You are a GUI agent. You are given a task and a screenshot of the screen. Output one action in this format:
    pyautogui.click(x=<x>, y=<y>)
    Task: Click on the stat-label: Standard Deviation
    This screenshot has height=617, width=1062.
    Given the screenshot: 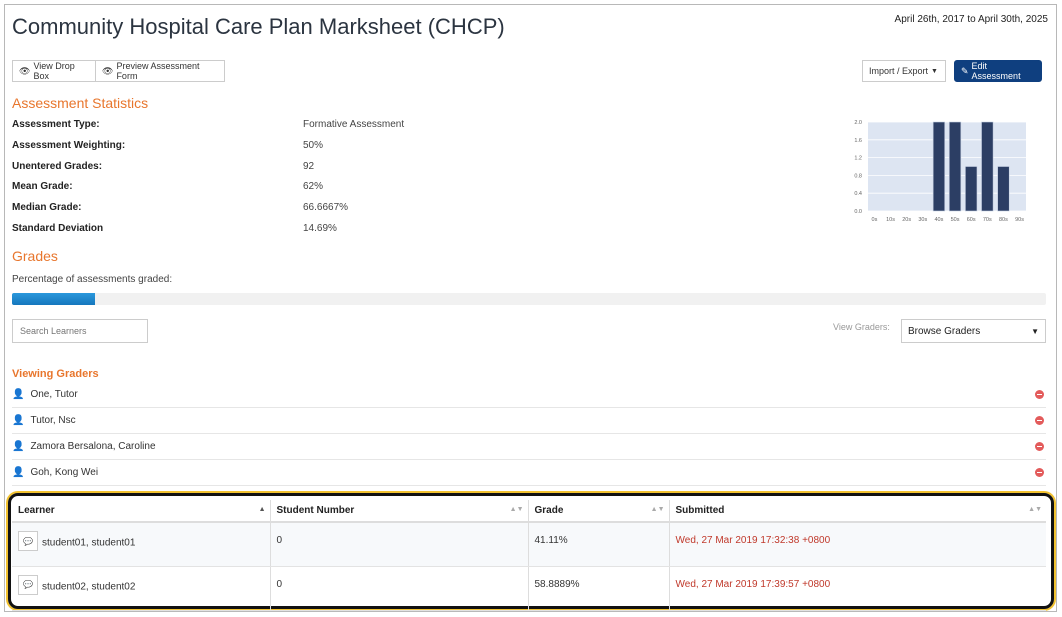 What is the action you would take?
    pyautogui.click(x=58, y=228)
    